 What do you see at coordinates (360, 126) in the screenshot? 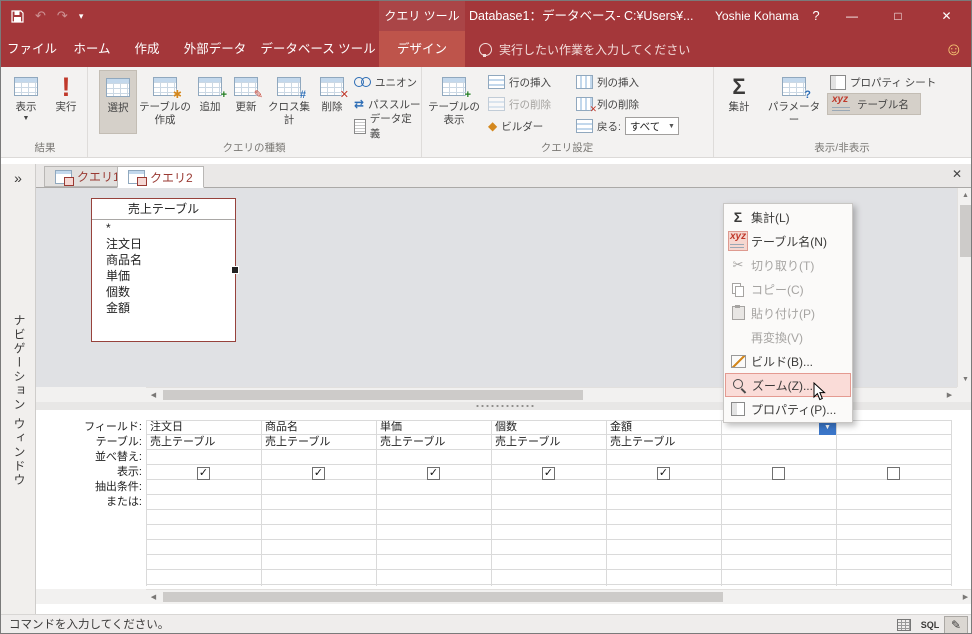
I see `data-definition-icon` at bounding box center [360, 126].